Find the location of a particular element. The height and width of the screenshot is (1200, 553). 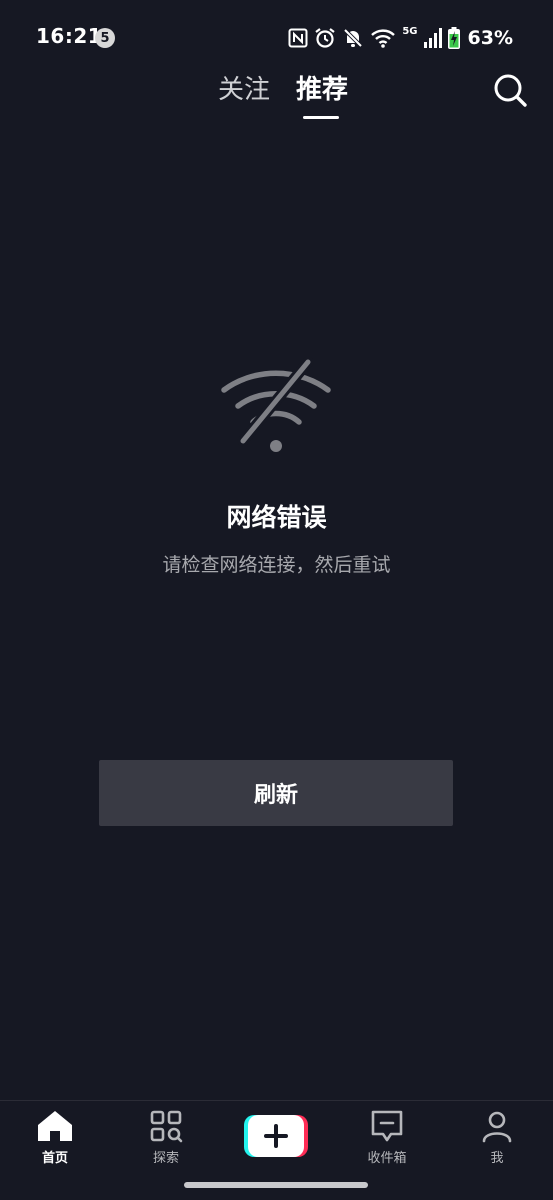

nav-explore: 探索 is located at coordinates (166, 1142).